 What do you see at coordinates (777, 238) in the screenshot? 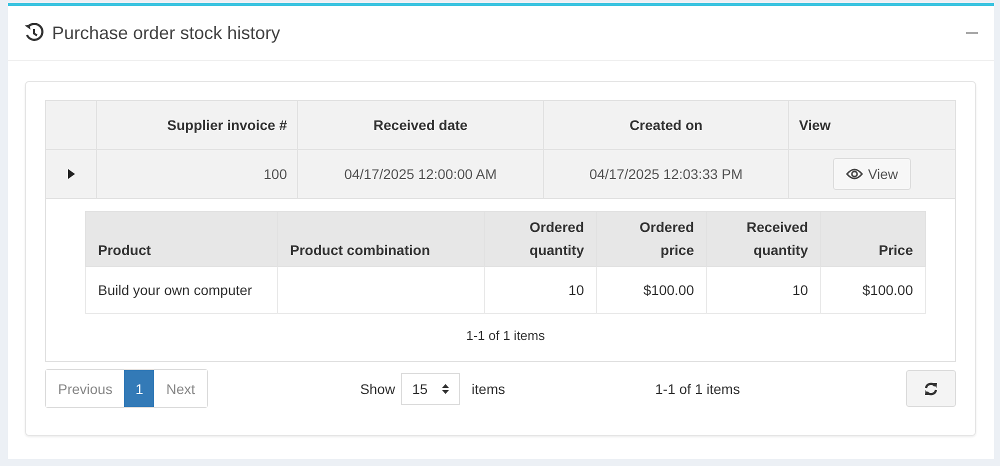
I see `column-header: Received quantity` at bounding box center [777, 238].